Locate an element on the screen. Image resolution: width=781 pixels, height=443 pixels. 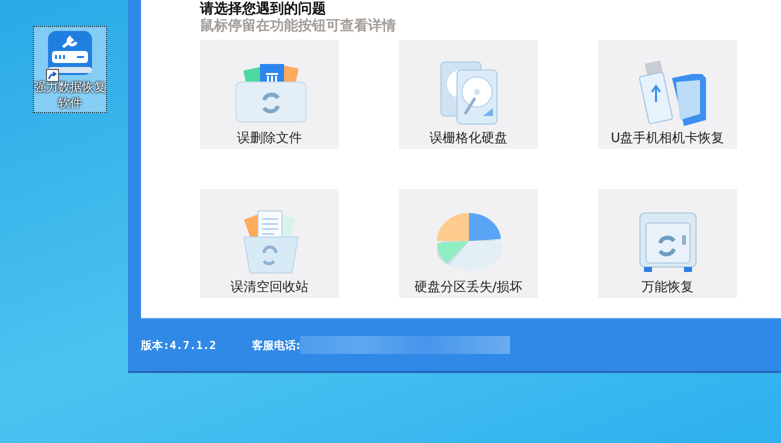
option-tile: 硬盘分区丢失/损坏 is located at coordinates (468, 243).